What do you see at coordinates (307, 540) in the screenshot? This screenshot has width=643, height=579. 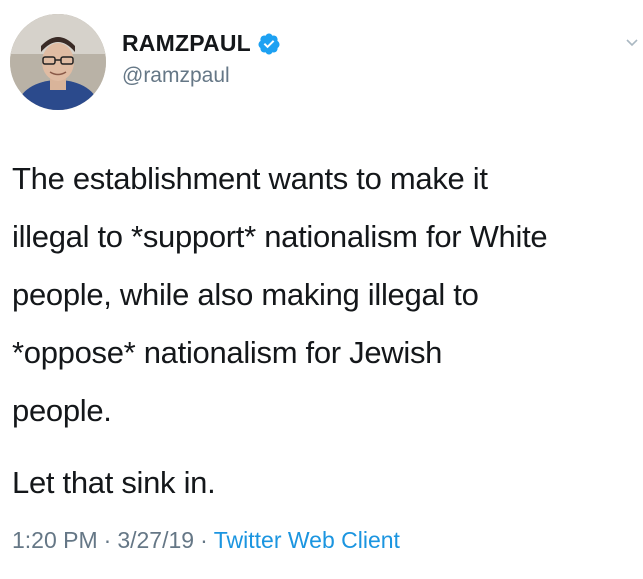 I see `tweet-client-link: Twitter Web Client` at bounding box center [307, 540].